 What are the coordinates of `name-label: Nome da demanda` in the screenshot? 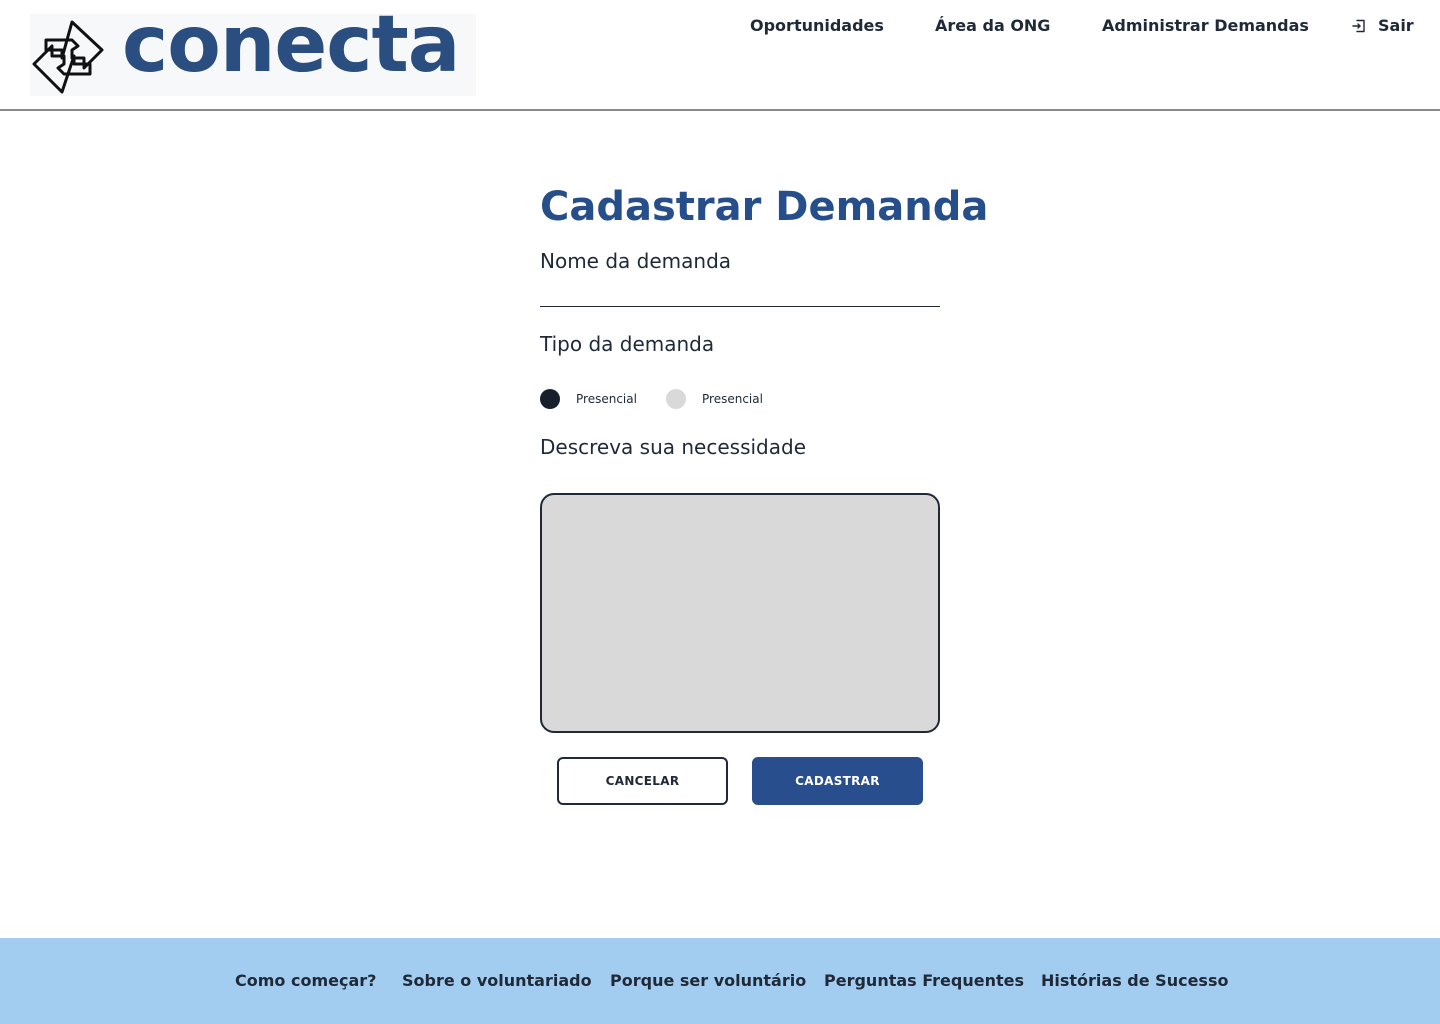 It's located at (636, 261).